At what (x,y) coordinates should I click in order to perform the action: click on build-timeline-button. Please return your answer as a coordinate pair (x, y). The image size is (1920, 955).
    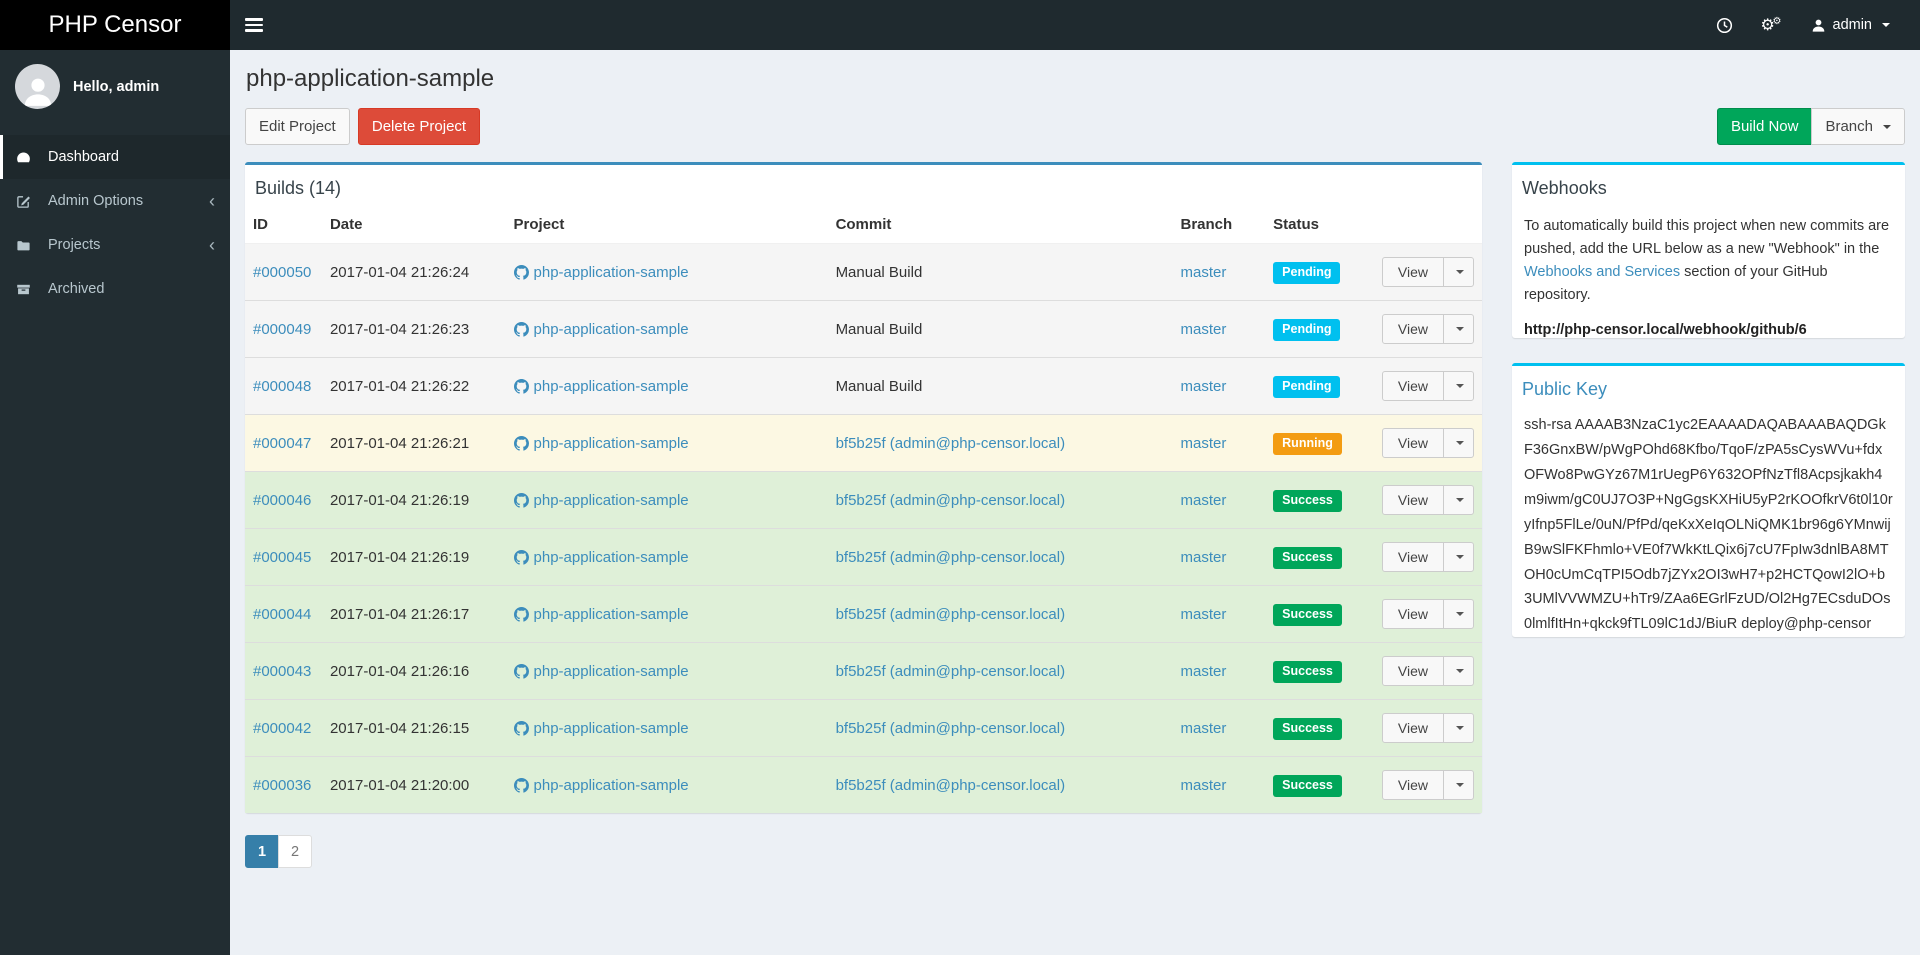
    Looking at the image, I should click on (1724, 25).